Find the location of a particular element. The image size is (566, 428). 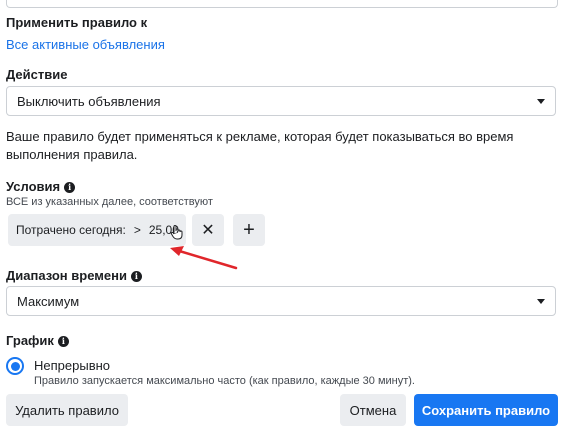

save-rule-button: Сохранить правило is located at coordinates (486, 410).